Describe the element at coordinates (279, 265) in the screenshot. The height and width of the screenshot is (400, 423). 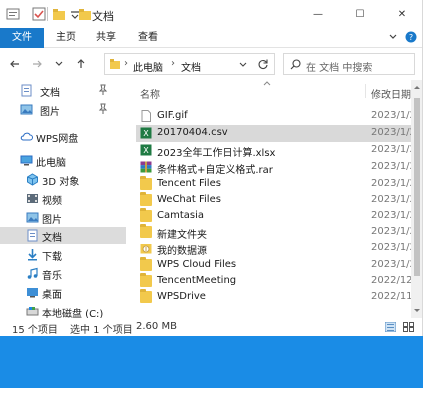
I see `file-row: WPS Cloud Files 2023/1/2` at that location.